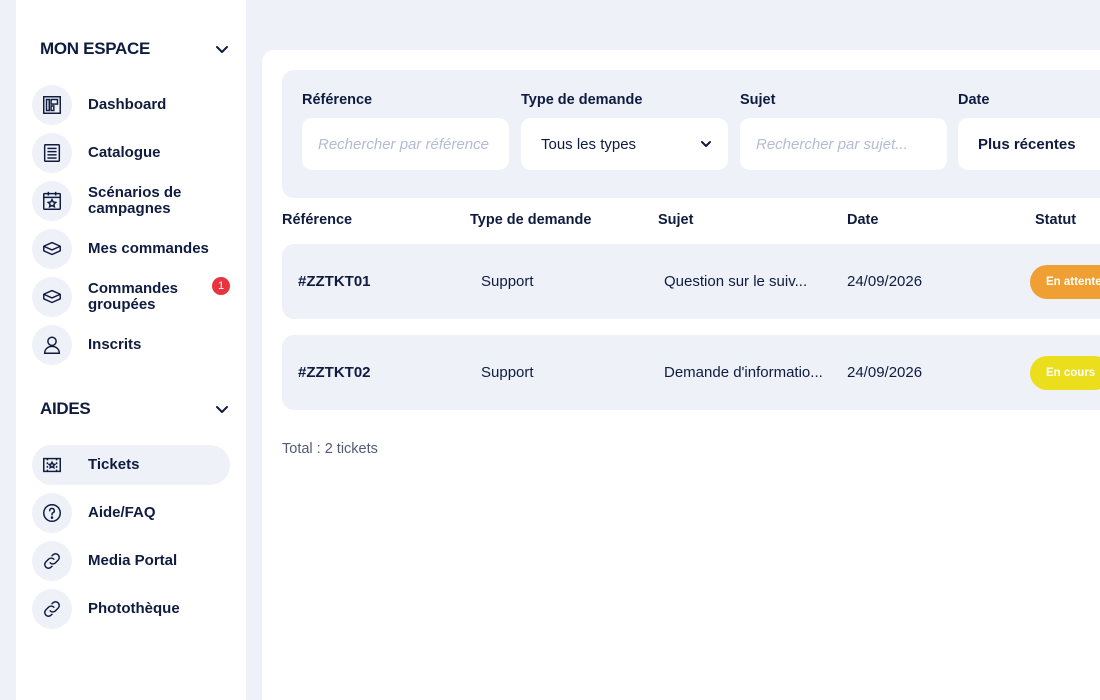 Image resolution: width=1100 pixels, height=700 pixels. I want to click on ticket-status-cell: En attente, so click(1065, 281).